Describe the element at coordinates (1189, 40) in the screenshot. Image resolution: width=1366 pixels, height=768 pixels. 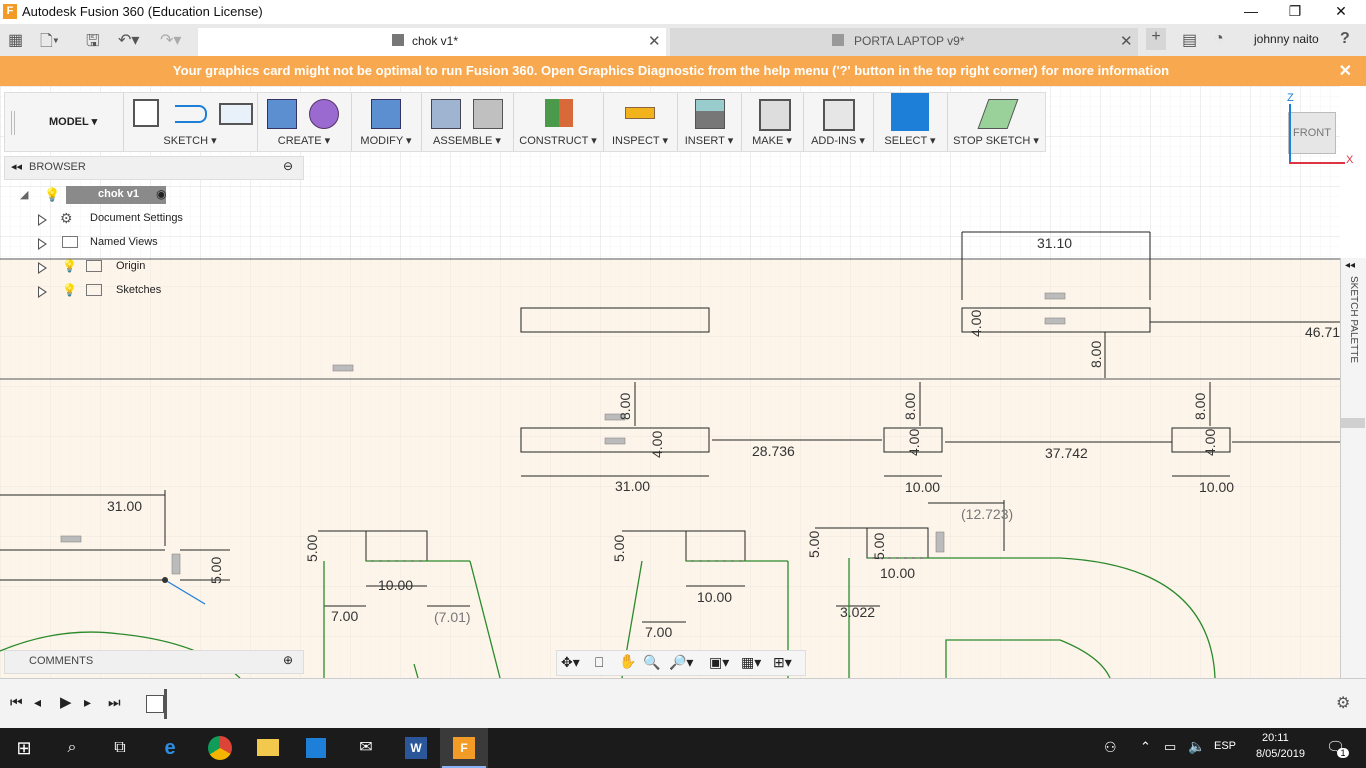
I see `notifications-icon: ▤` at that location.